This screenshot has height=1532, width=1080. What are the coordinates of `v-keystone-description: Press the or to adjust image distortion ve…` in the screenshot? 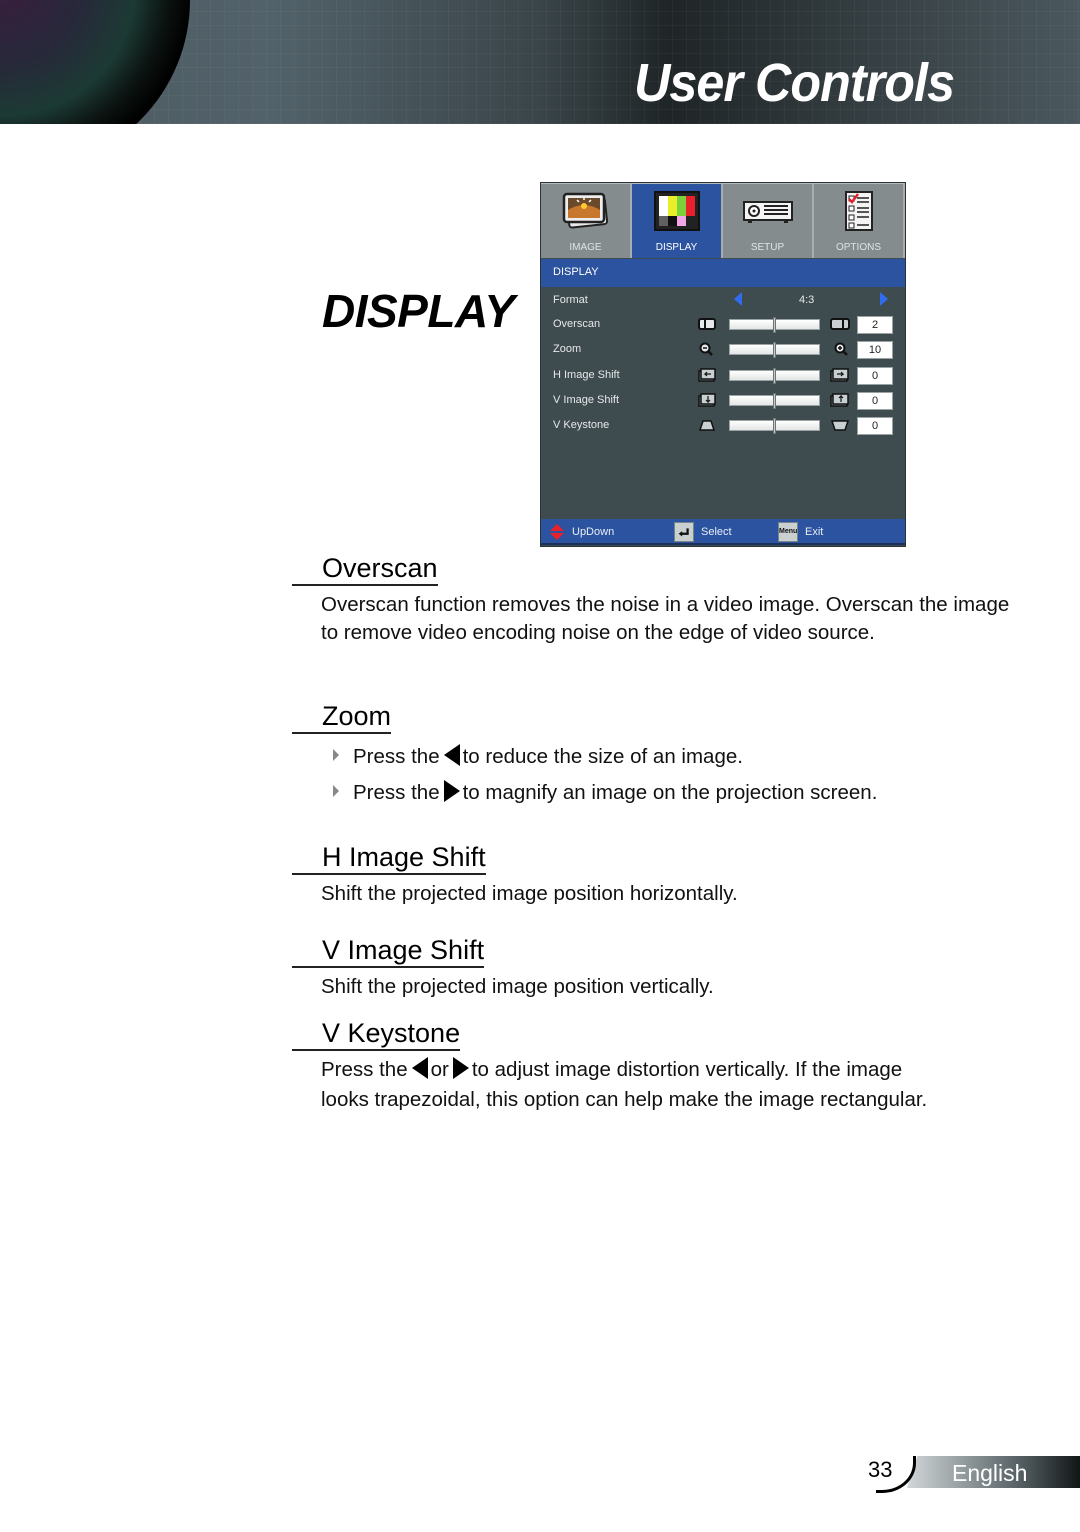 It's located at (681, 1085).